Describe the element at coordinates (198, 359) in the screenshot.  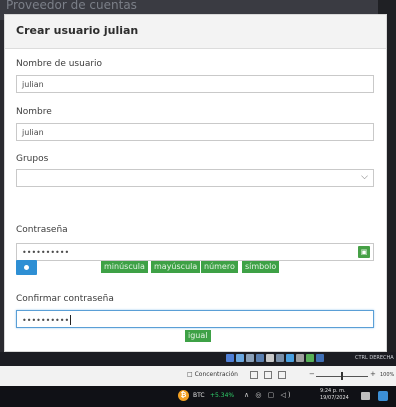
I see `vm-status-bar: CTRL DERECHA` at that location.